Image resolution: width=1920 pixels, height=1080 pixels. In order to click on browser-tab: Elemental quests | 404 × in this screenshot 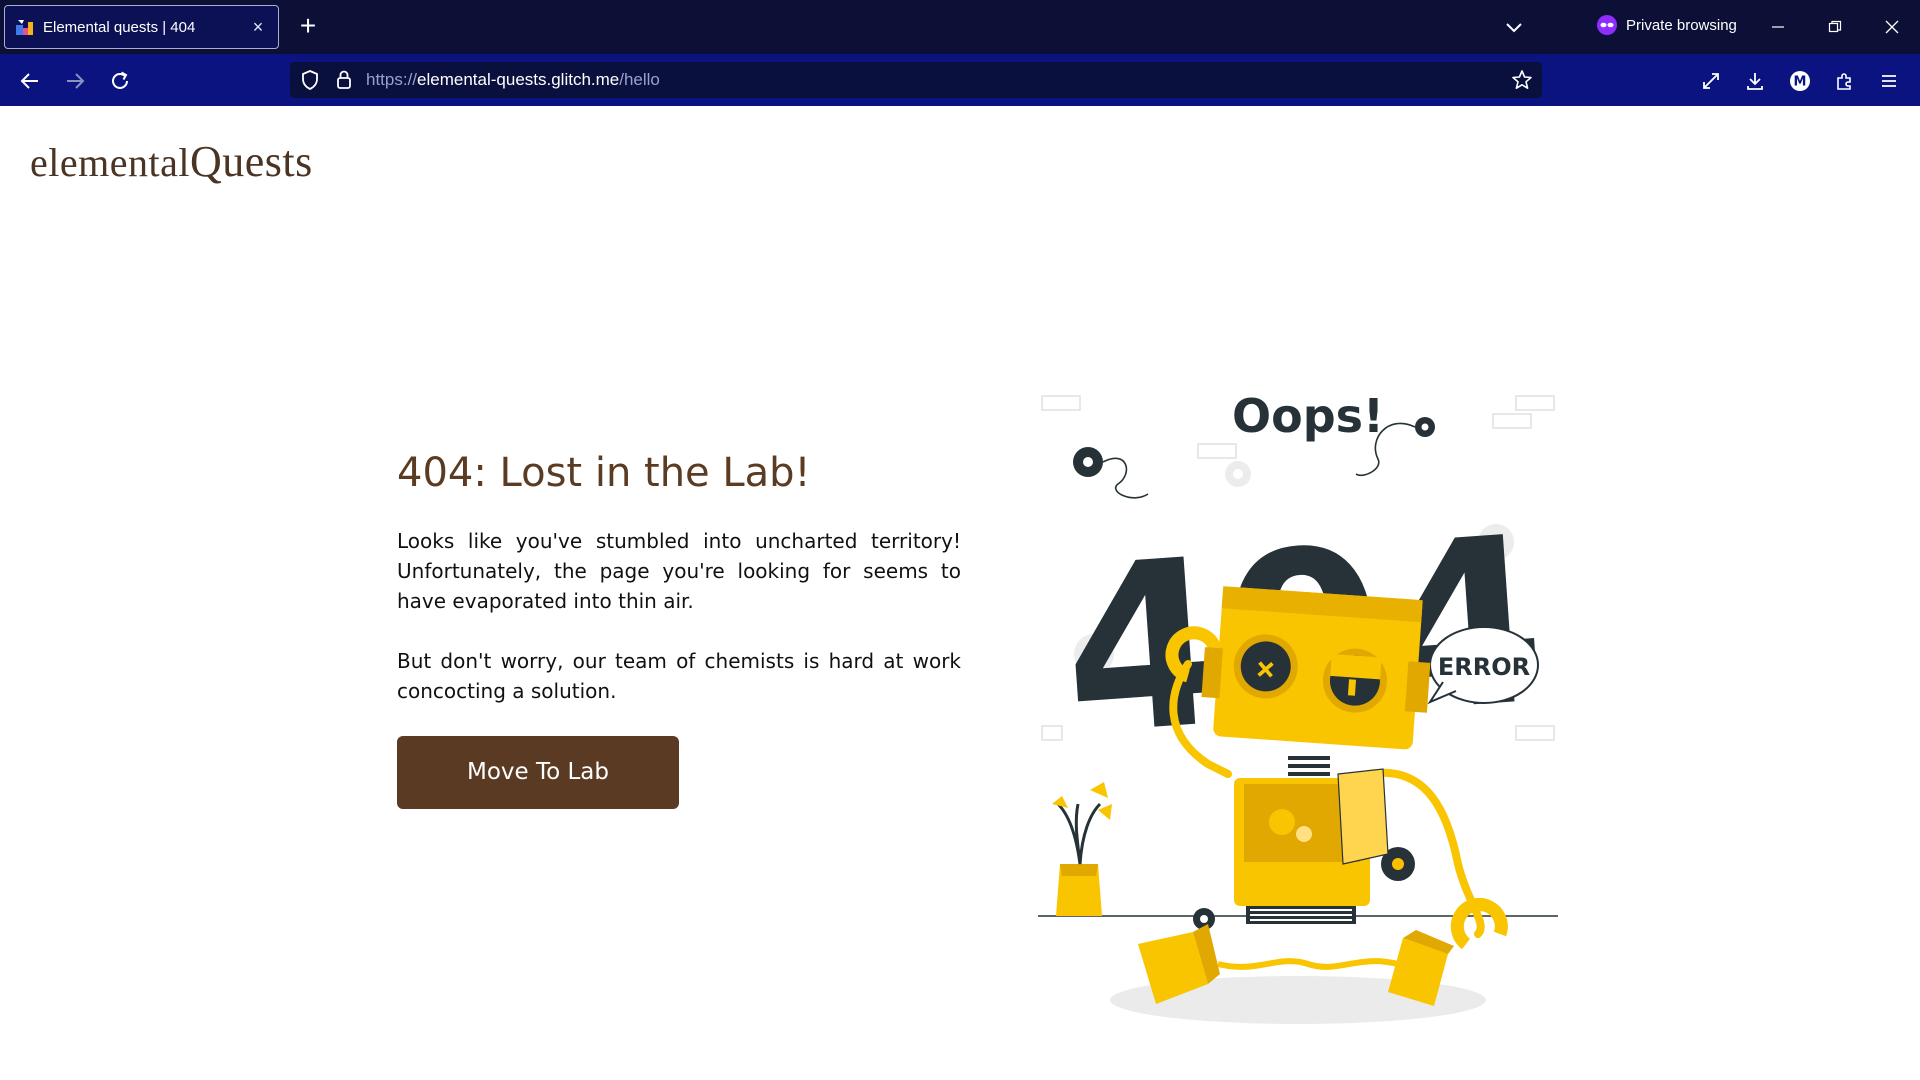, I will do `click(141, 27)`.